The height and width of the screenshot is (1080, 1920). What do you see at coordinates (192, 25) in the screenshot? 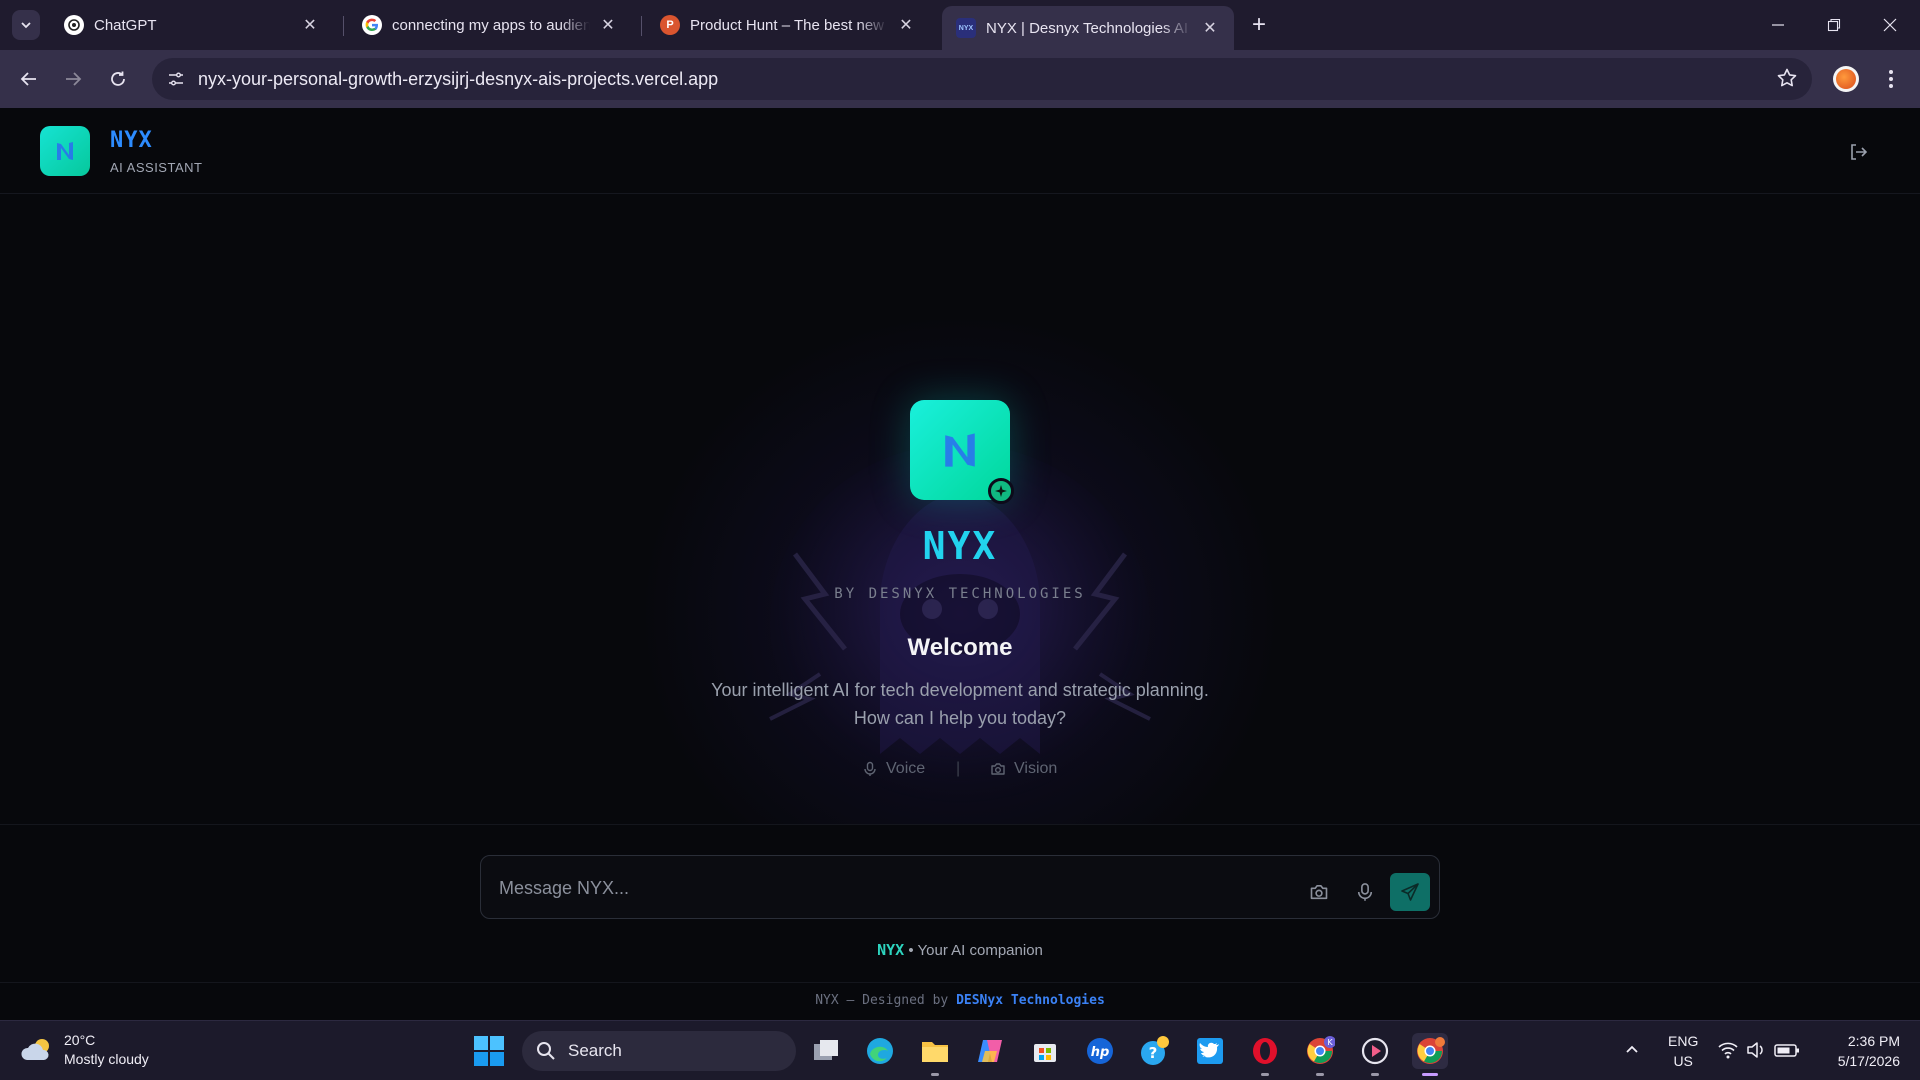
I see `tab-chatgpt: ChatGPT ✕` at bounding box center [192, 25].